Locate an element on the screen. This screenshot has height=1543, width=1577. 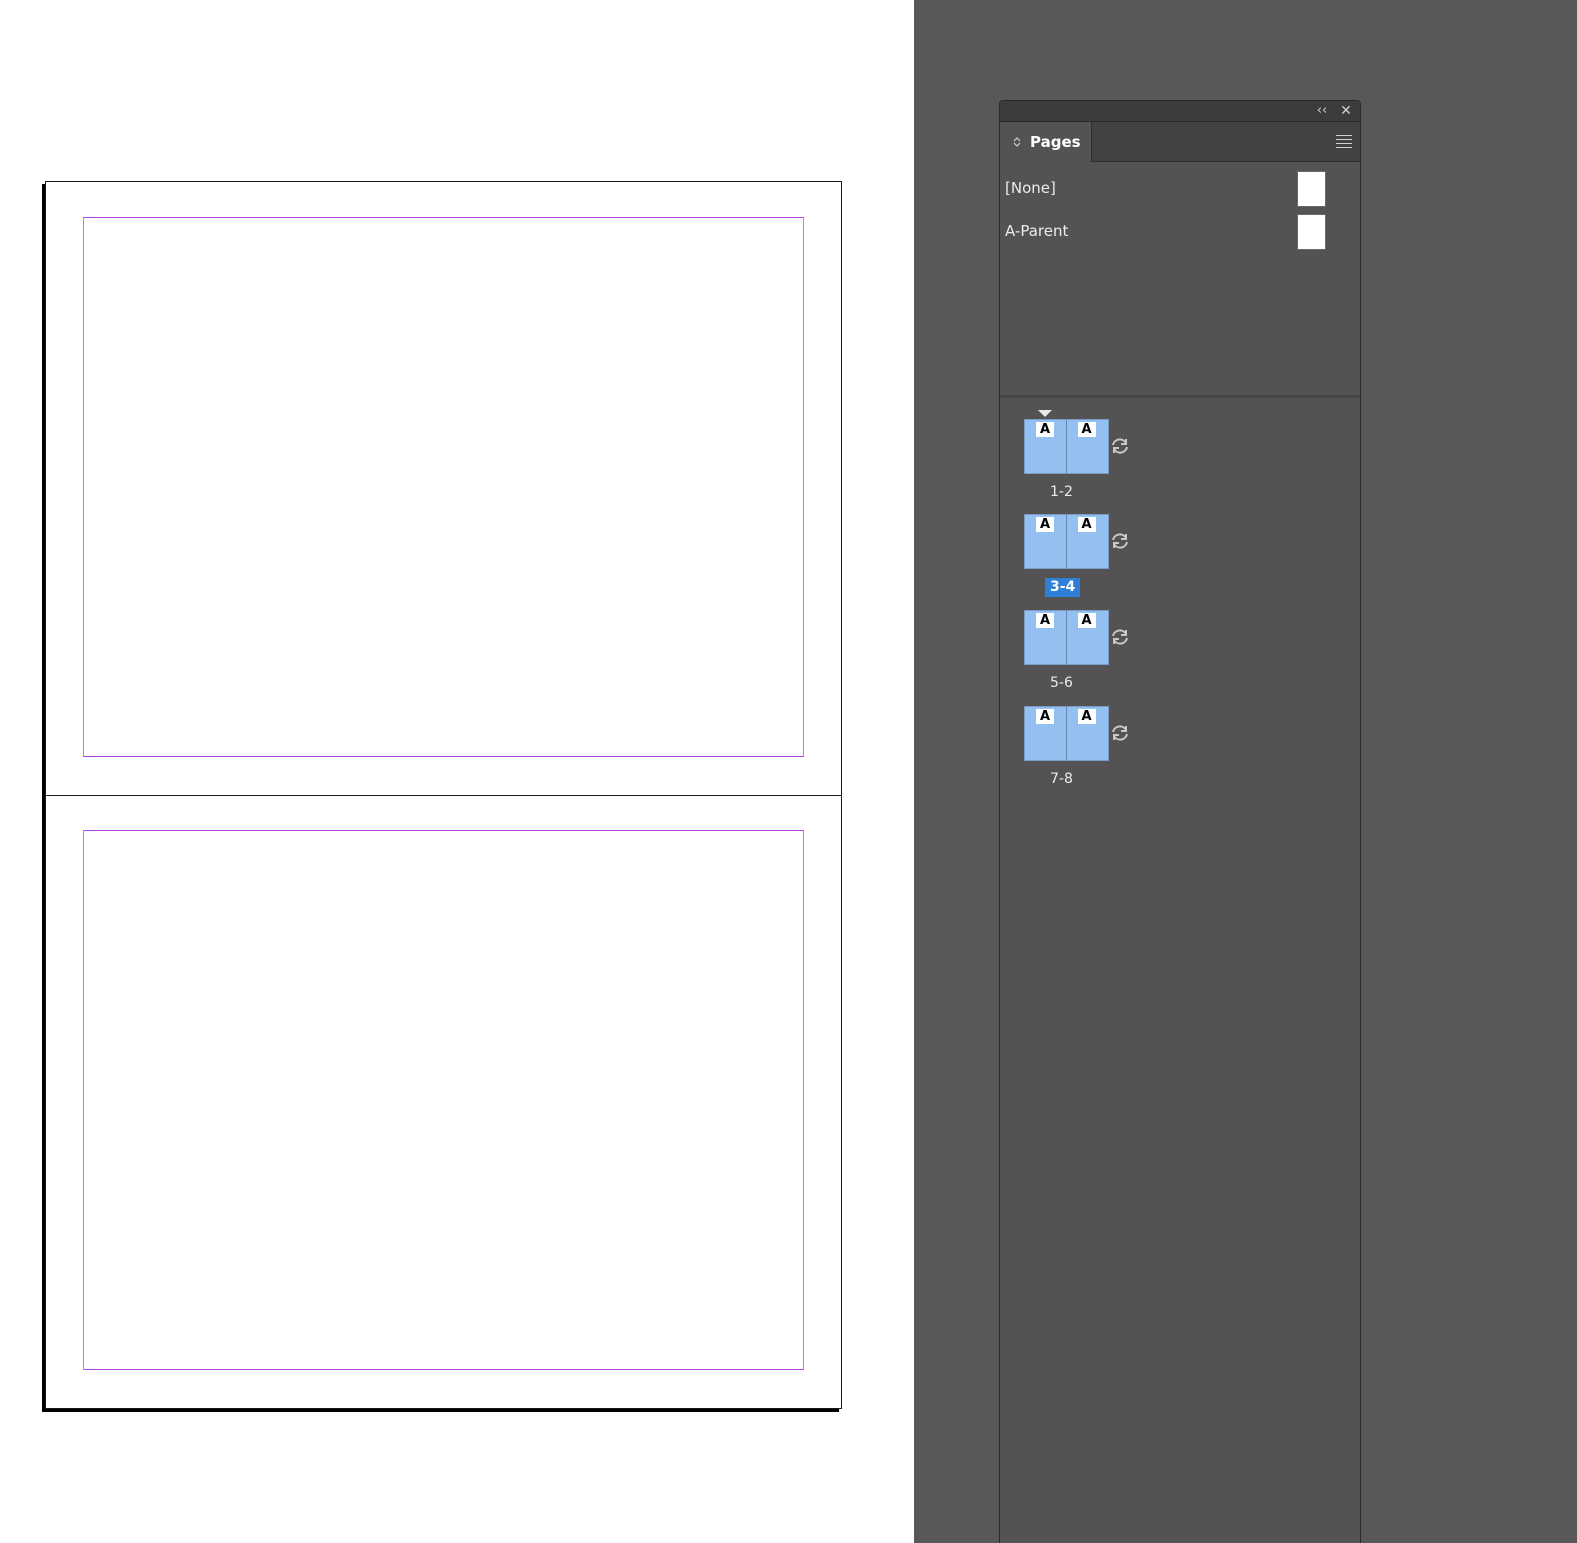
spread-label: 5-6 is located at coordinates (1061, 683).